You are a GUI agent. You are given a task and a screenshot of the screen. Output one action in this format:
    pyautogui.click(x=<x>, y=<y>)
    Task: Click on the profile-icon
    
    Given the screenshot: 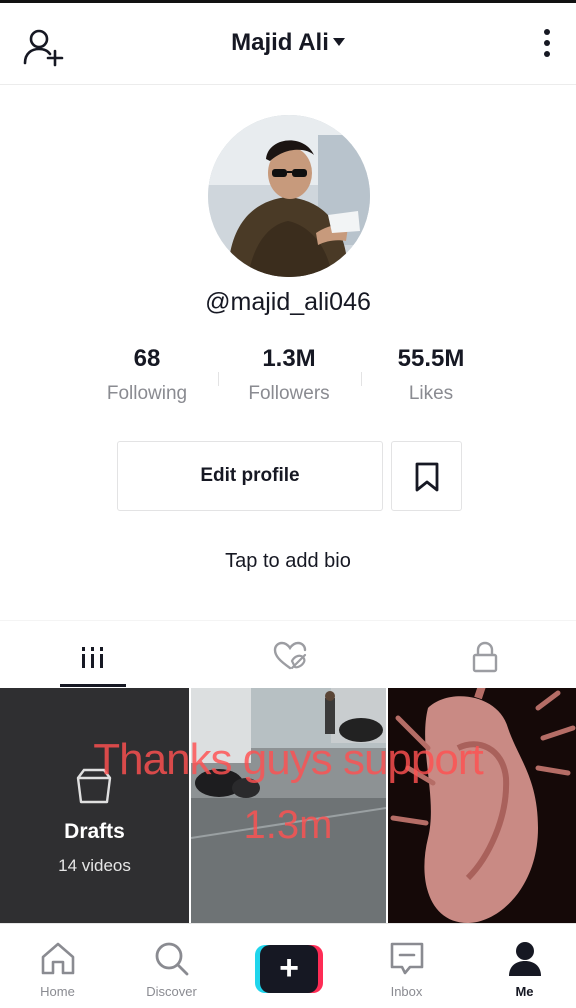 What is the action you would take?
    pyautogui.click(x=524, y=959)
    